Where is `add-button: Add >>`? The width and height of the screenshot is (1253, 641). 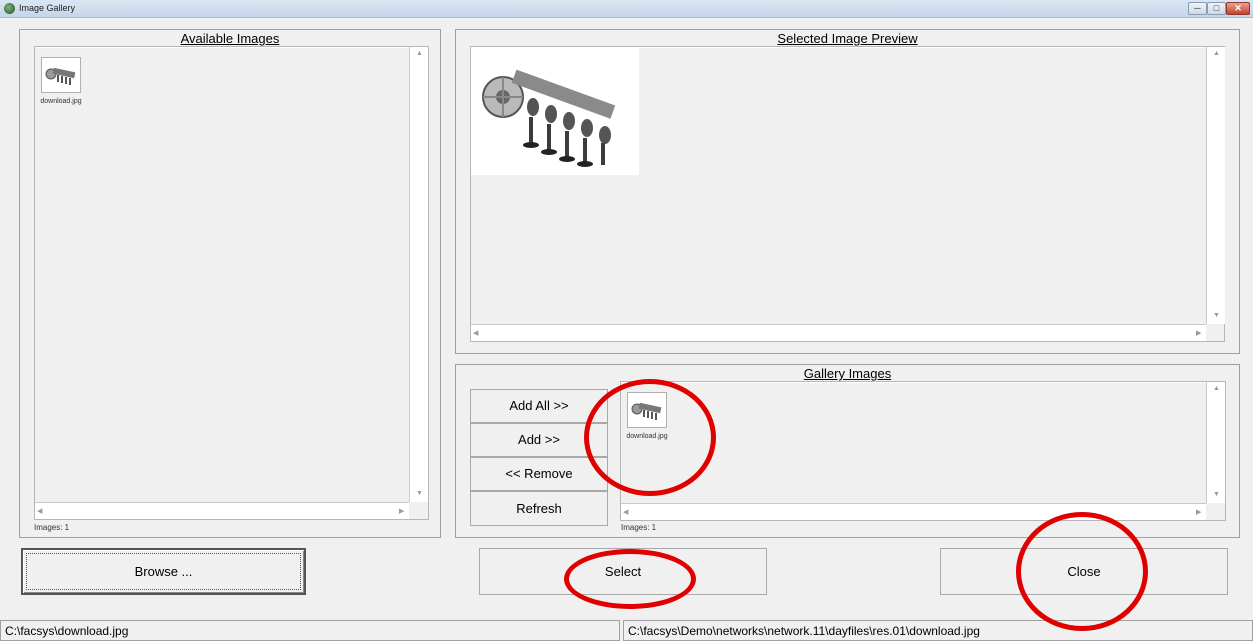 add-button: Add >> is located at coordinates (539, 440).